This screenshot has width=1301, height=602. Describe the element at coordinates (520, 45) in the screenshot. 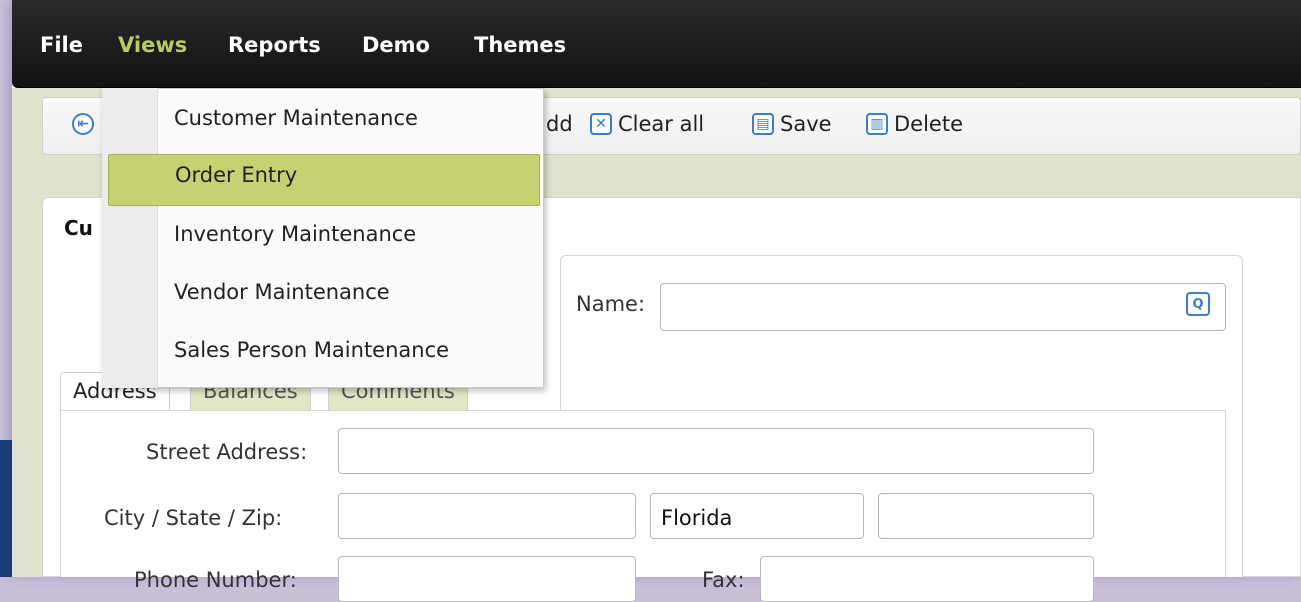

I see `menu-themes: Themes` at that location.